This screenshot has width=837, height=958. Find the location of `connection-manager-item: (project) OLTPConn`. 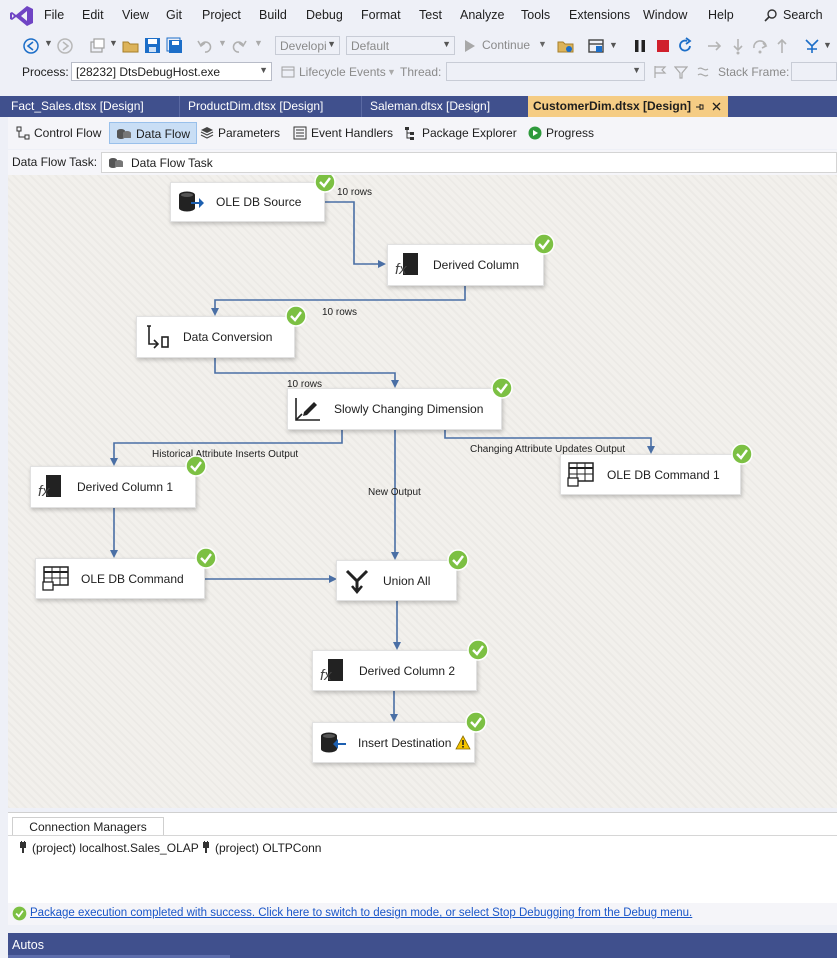

connection-manager-item: (project) OLTPConn is located at coordinates (261, 848).